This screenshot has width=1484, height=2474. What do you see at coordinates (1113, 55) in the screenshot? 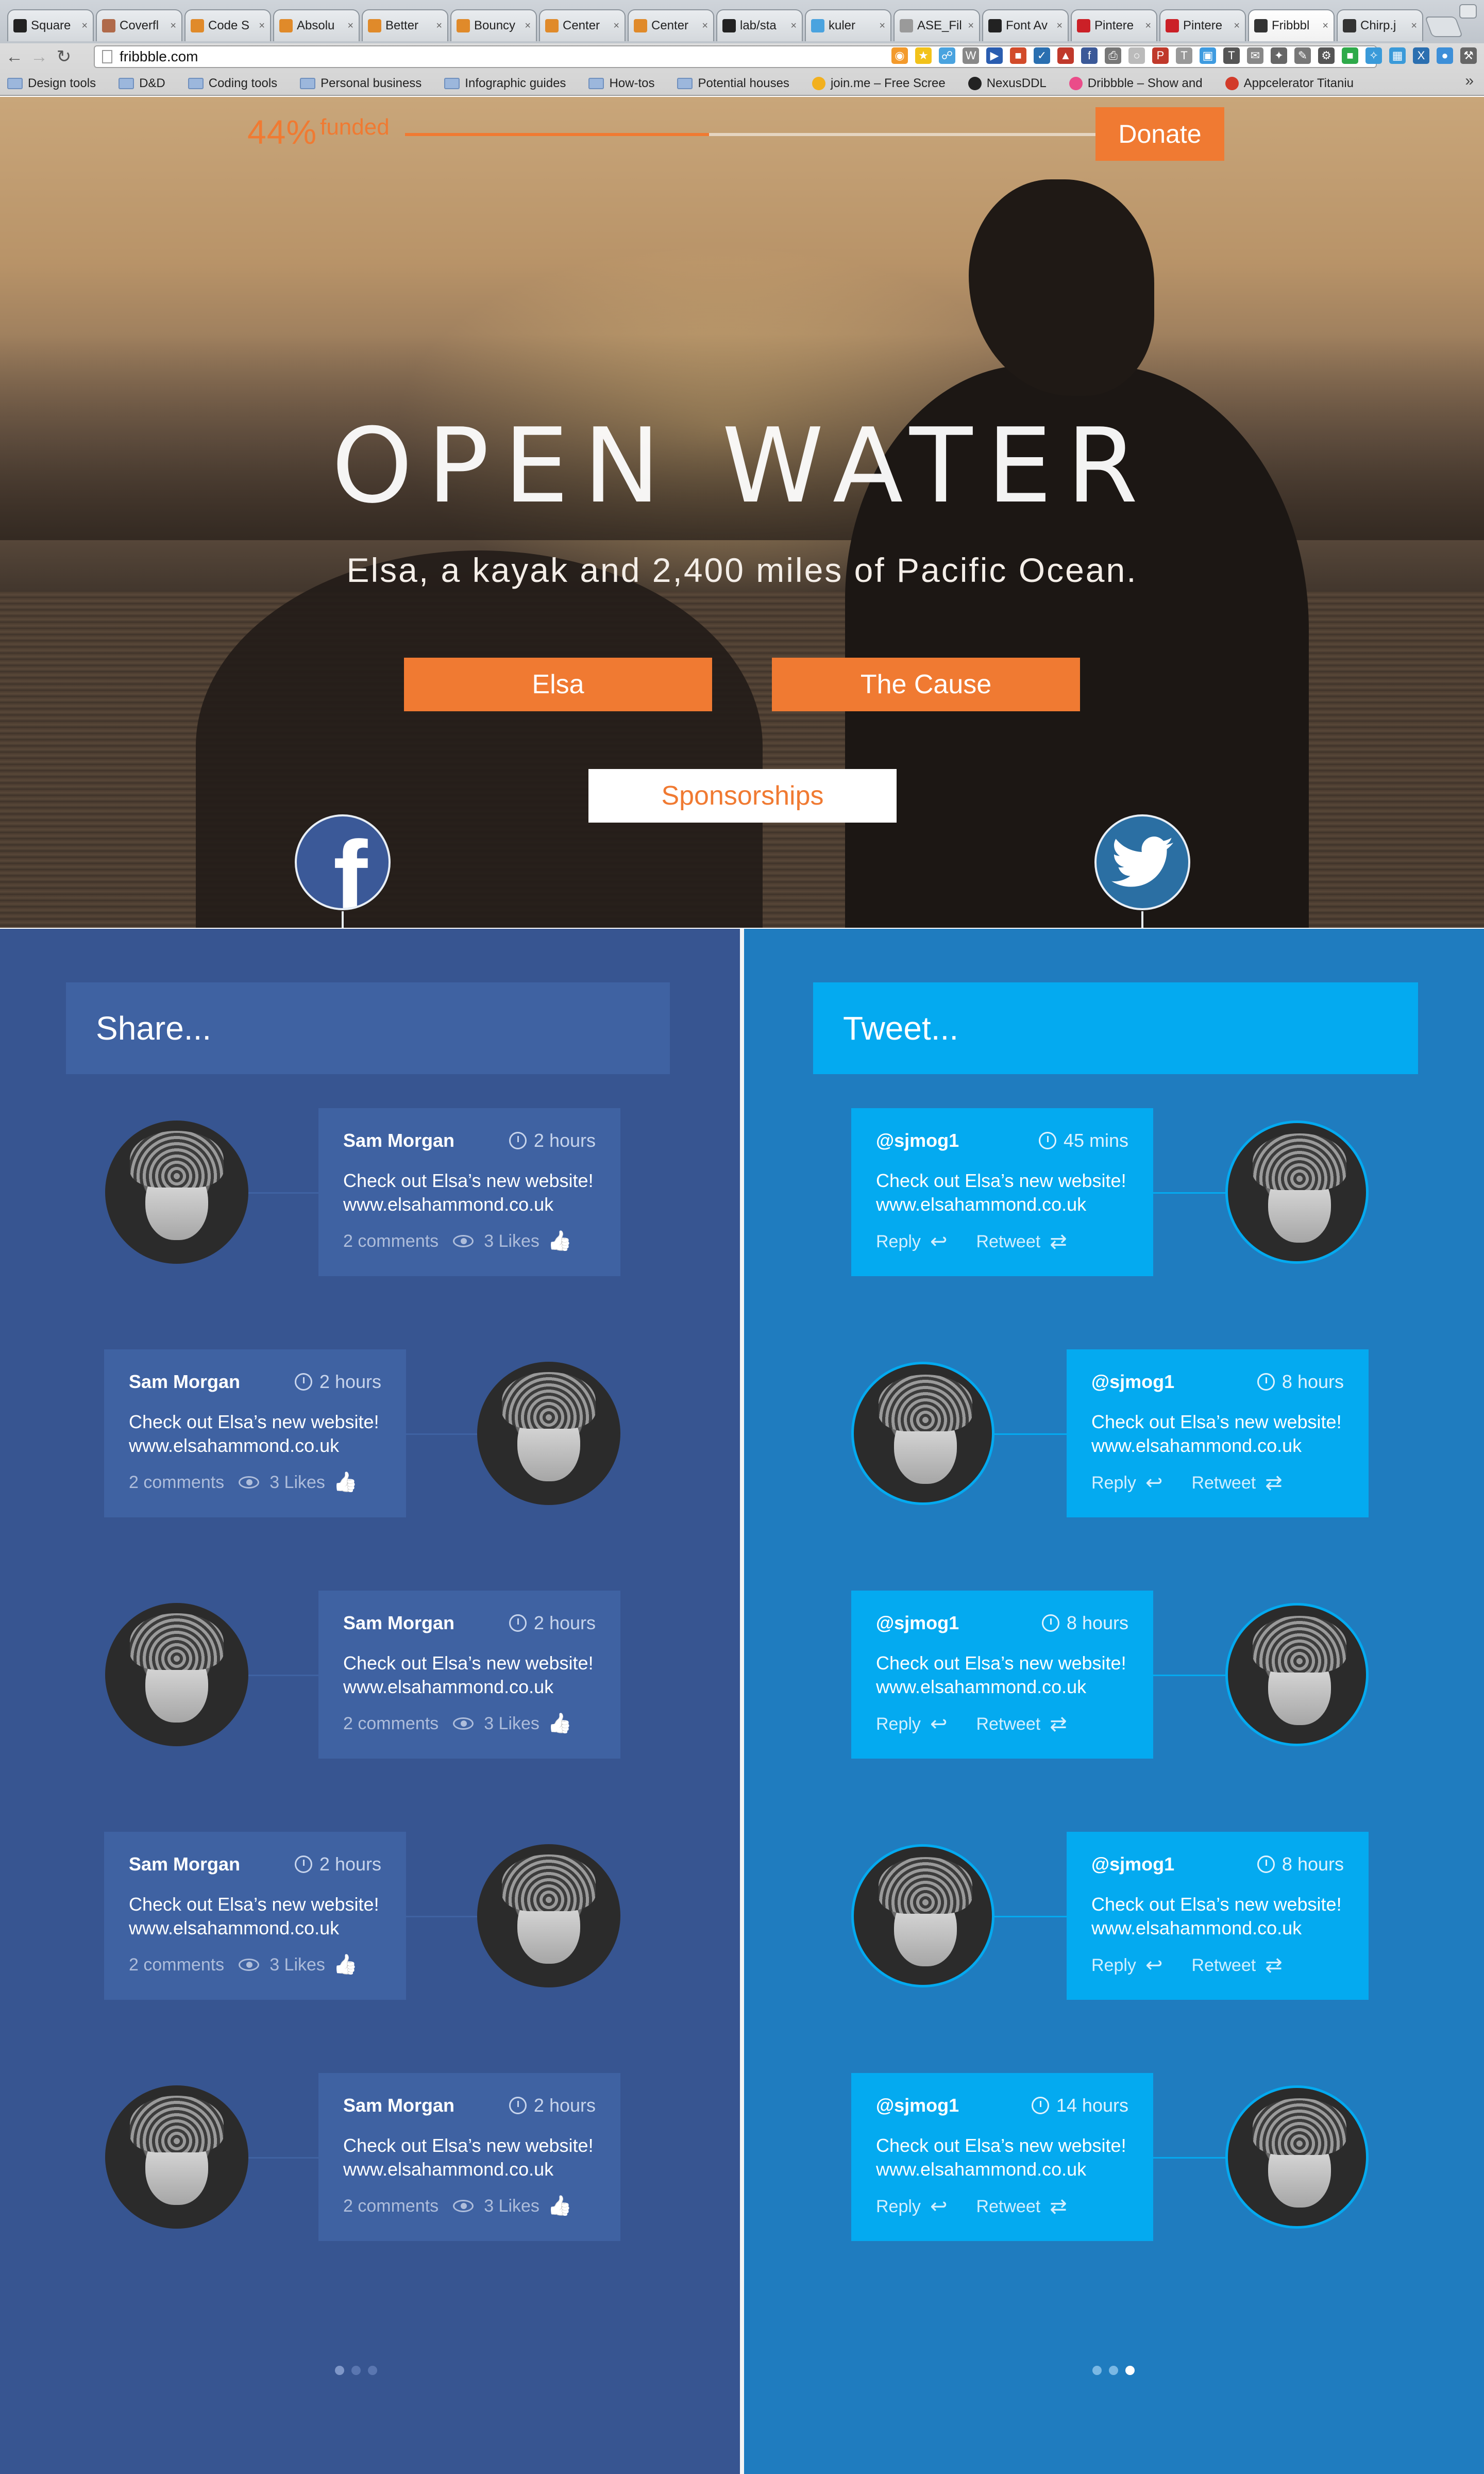
I see `clip-icon: ⎙` at bounding box center [1113, 55].